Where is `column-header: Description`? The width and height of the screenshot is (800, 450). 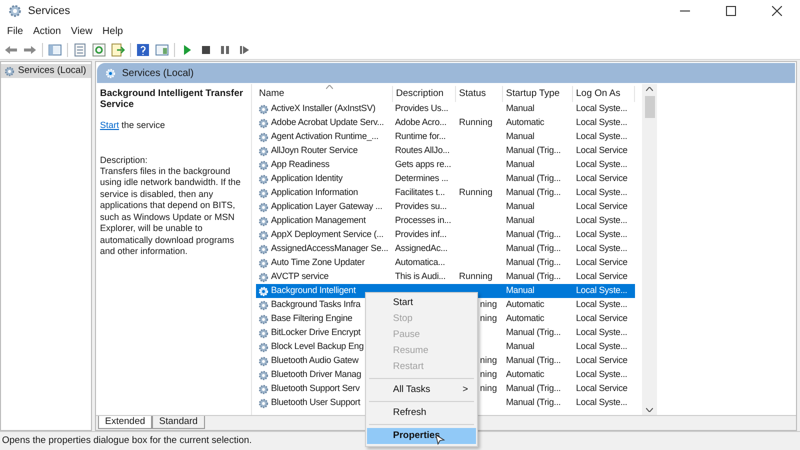 column-header: Description is located at coordinates (424, 94).